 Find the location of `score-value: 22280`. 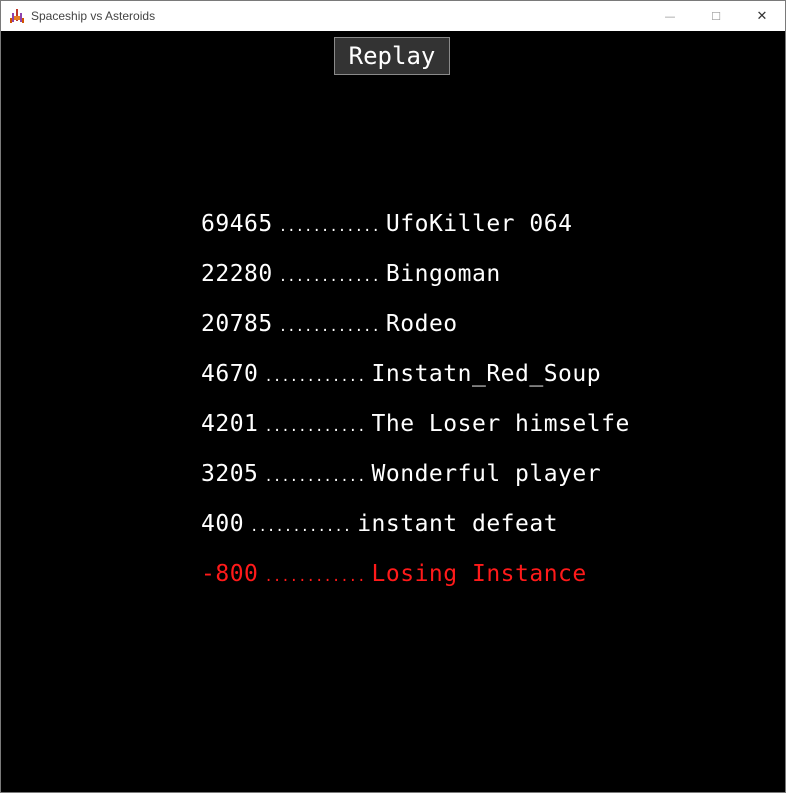

score-value: 22280 is located at coordinates (237, 274).